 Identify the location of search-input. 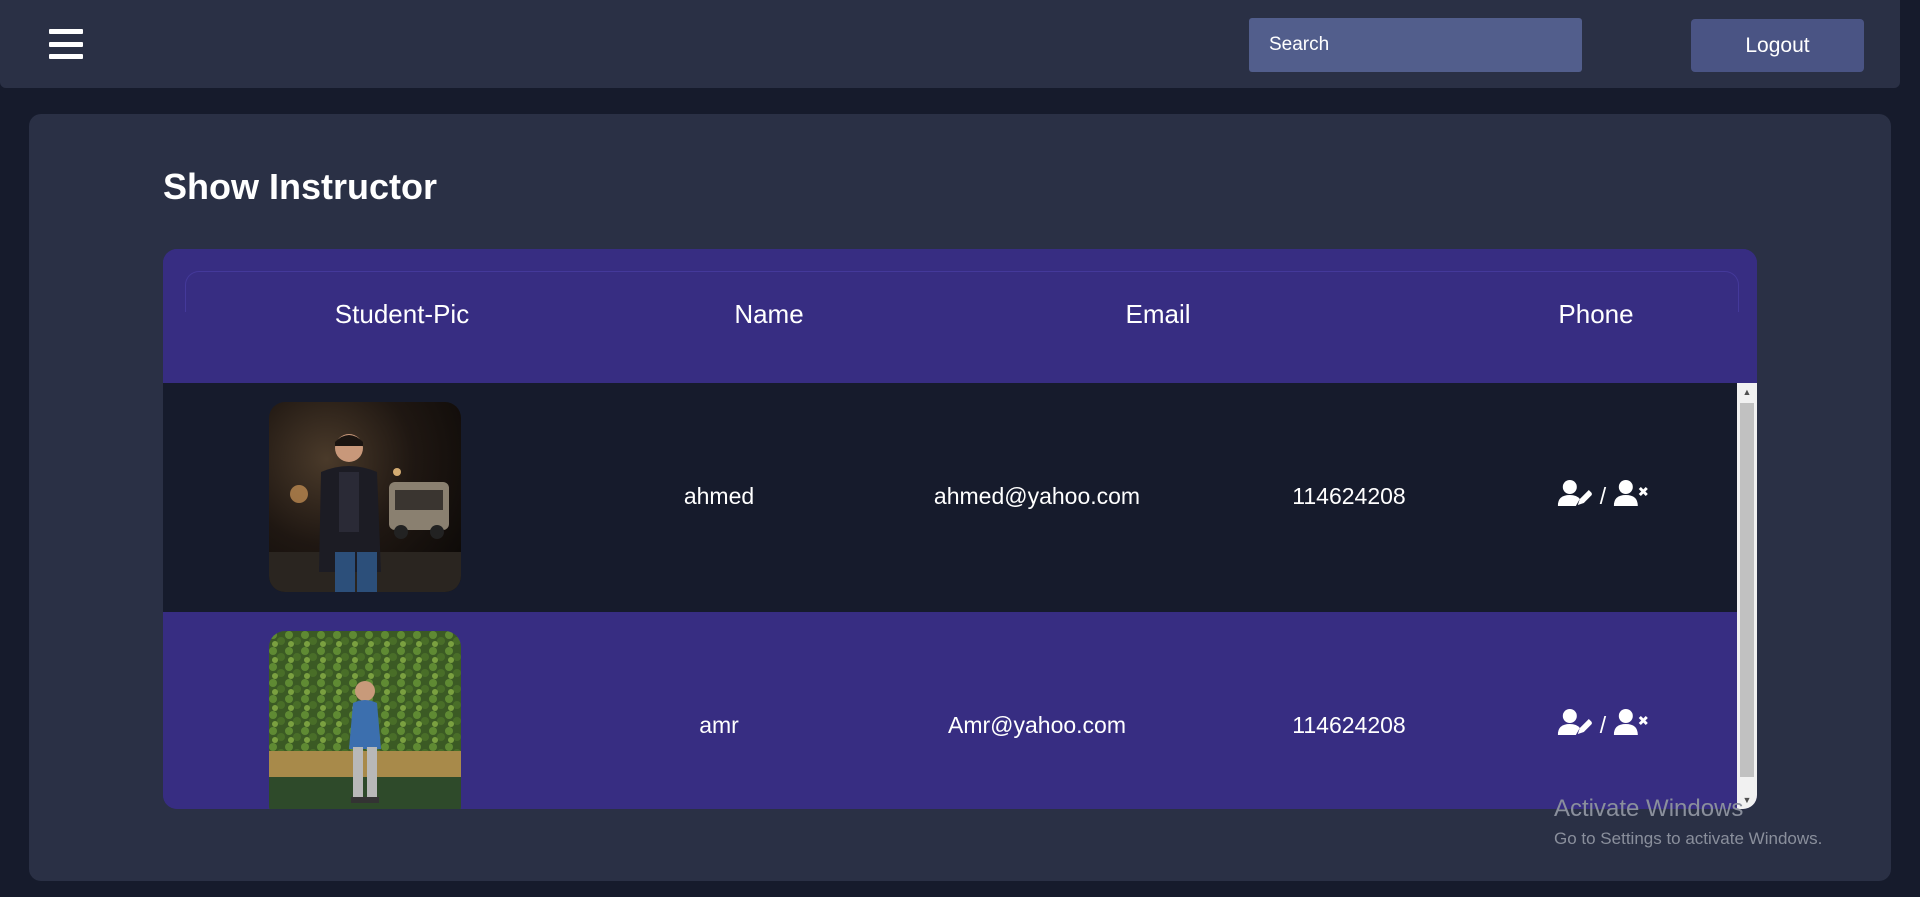
(1415, 45).